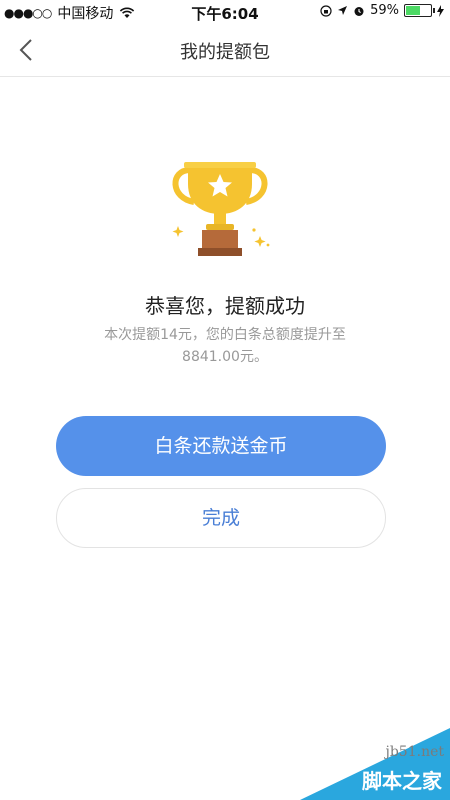  I want to click on watermark-url: jb51.net, so click(415, 752).